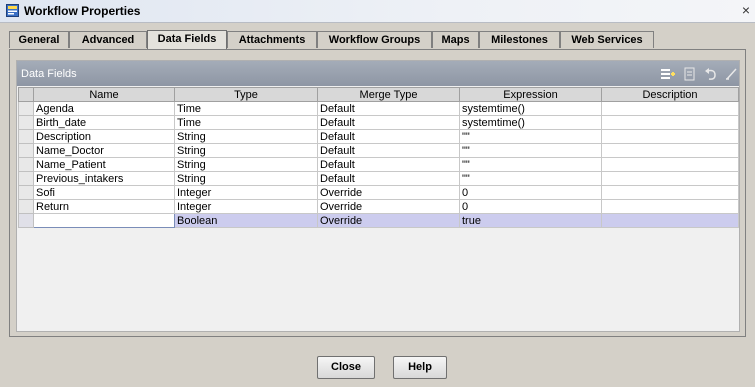 The width and height of the screenshot is (755, 387). Describe the element at coordinates (455, 39) in the screenshot. I see `tab-maps: Maps` at that location.